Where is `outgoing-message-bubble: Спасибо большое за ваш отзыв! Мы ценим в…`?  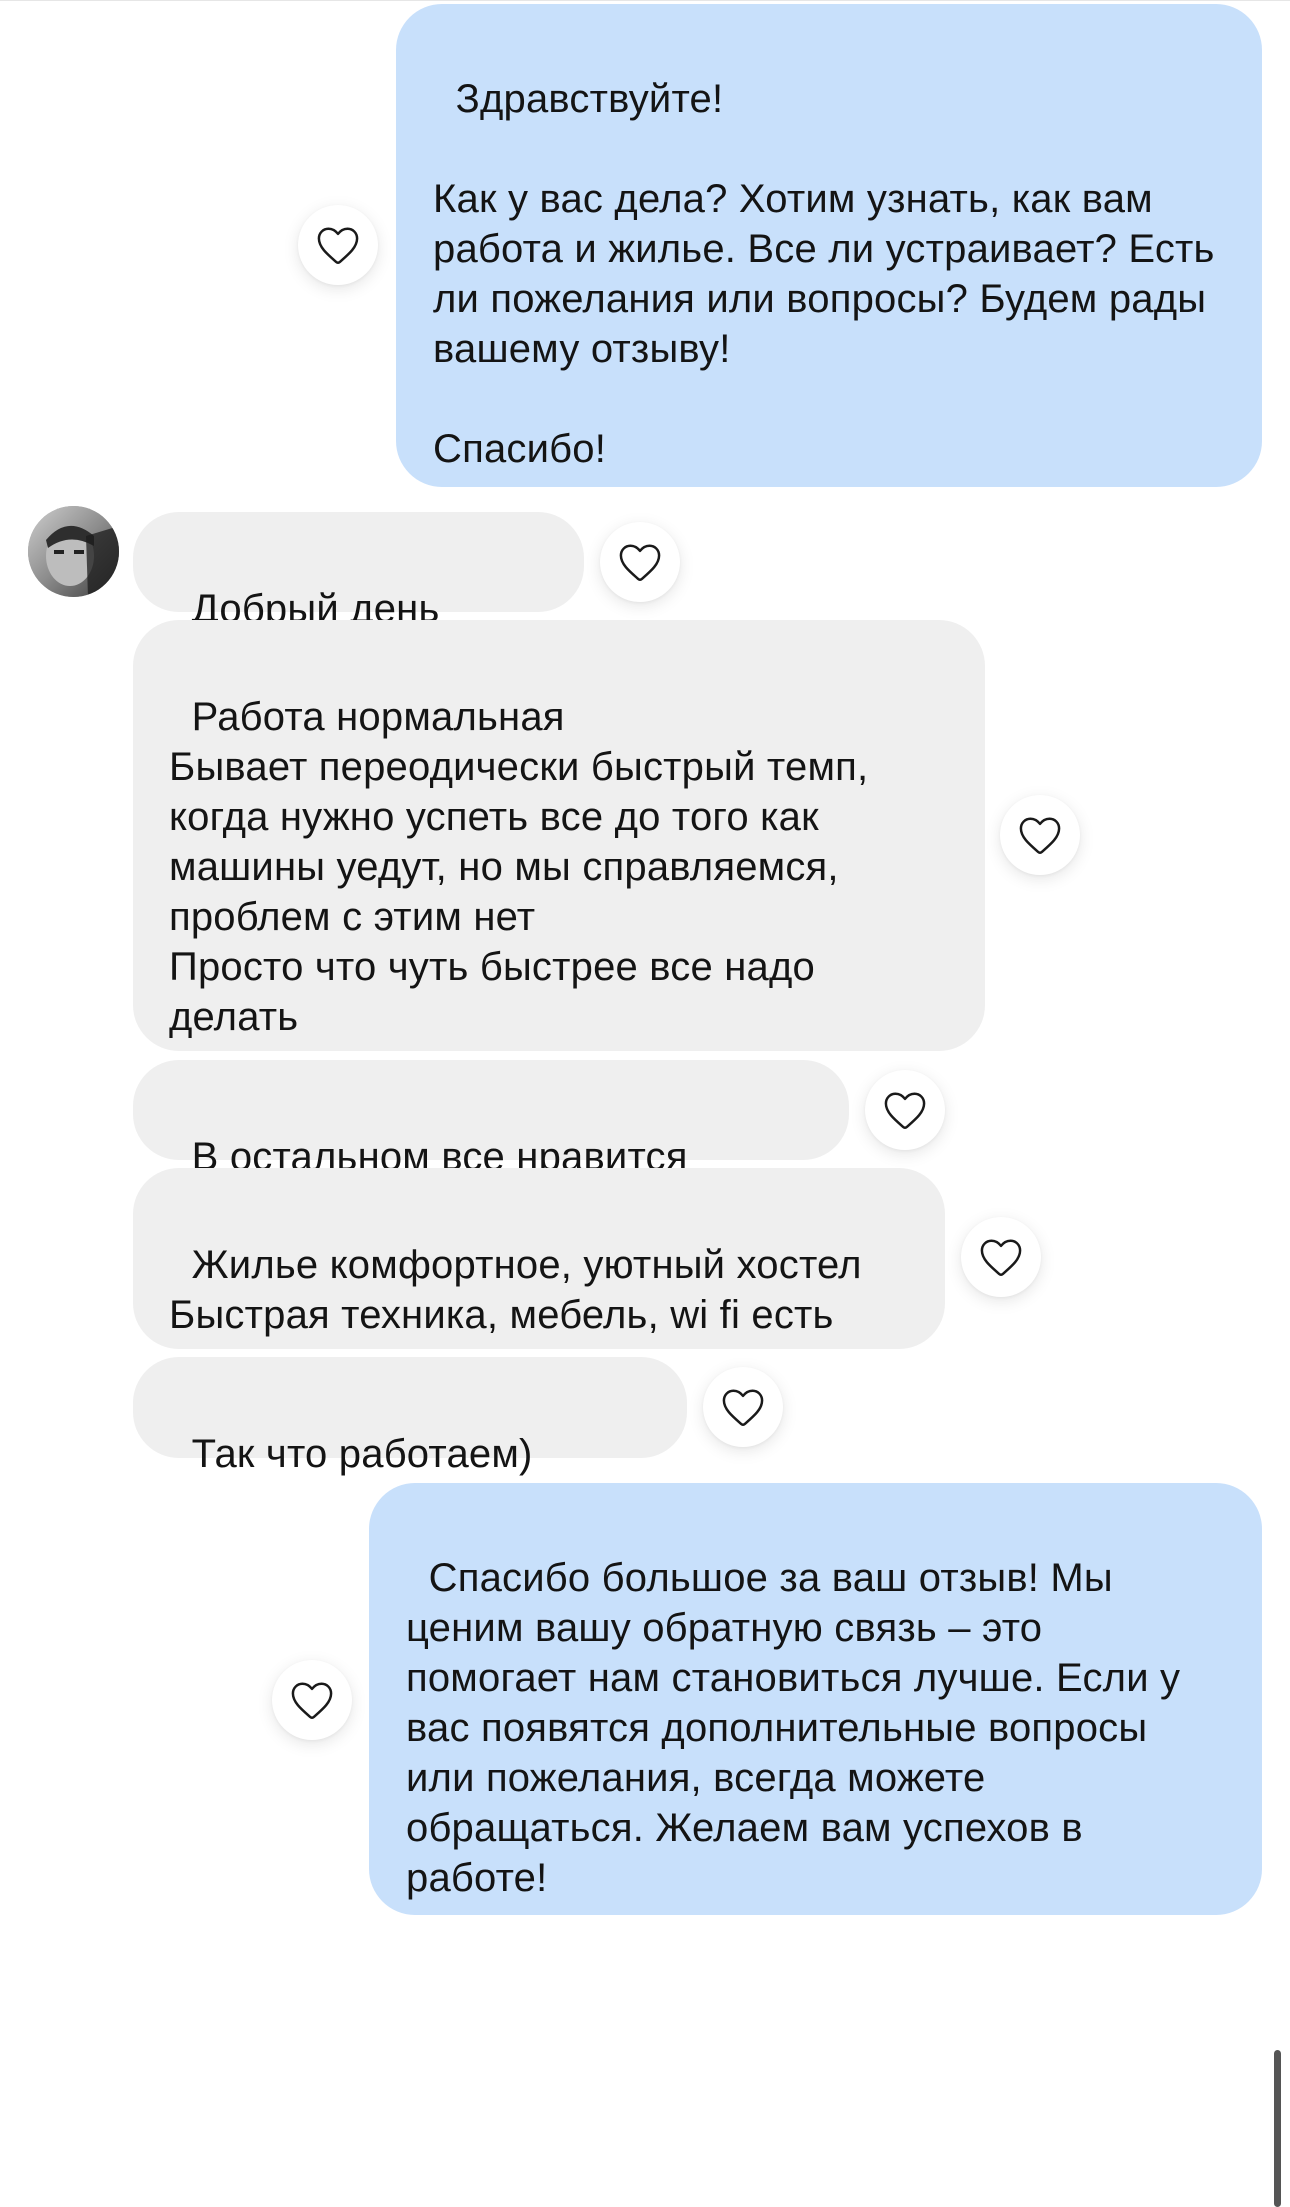 outgoing-message-bubble: Спасибо большое за ваш отзыв! Мы ценим в… is located at coordinates (815, 1699).